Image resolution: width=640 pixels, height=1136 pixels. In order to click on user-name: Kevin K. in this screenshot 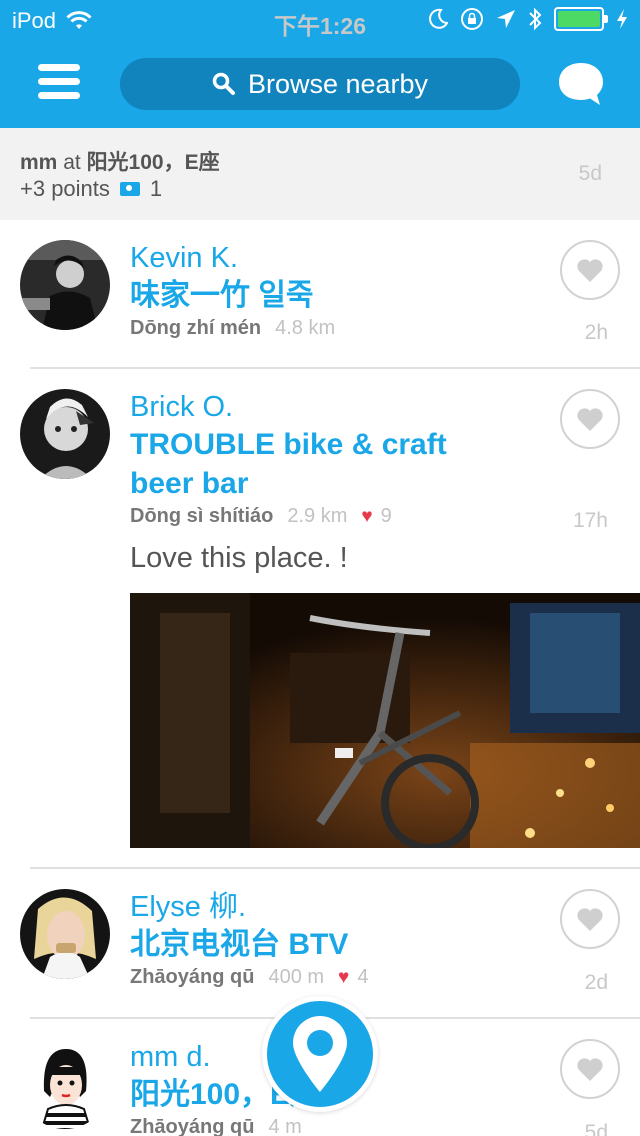, I will do `click(310, 258)`.